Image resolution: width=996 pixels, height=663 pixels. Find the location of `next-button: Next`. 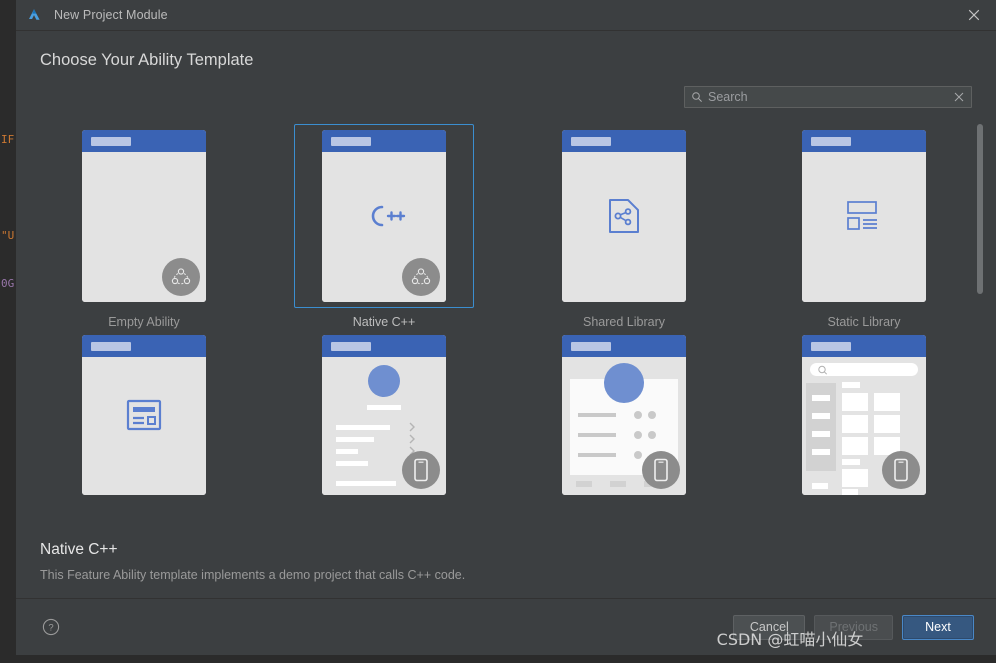

next-button: Next is located at coordinates (938, 627).